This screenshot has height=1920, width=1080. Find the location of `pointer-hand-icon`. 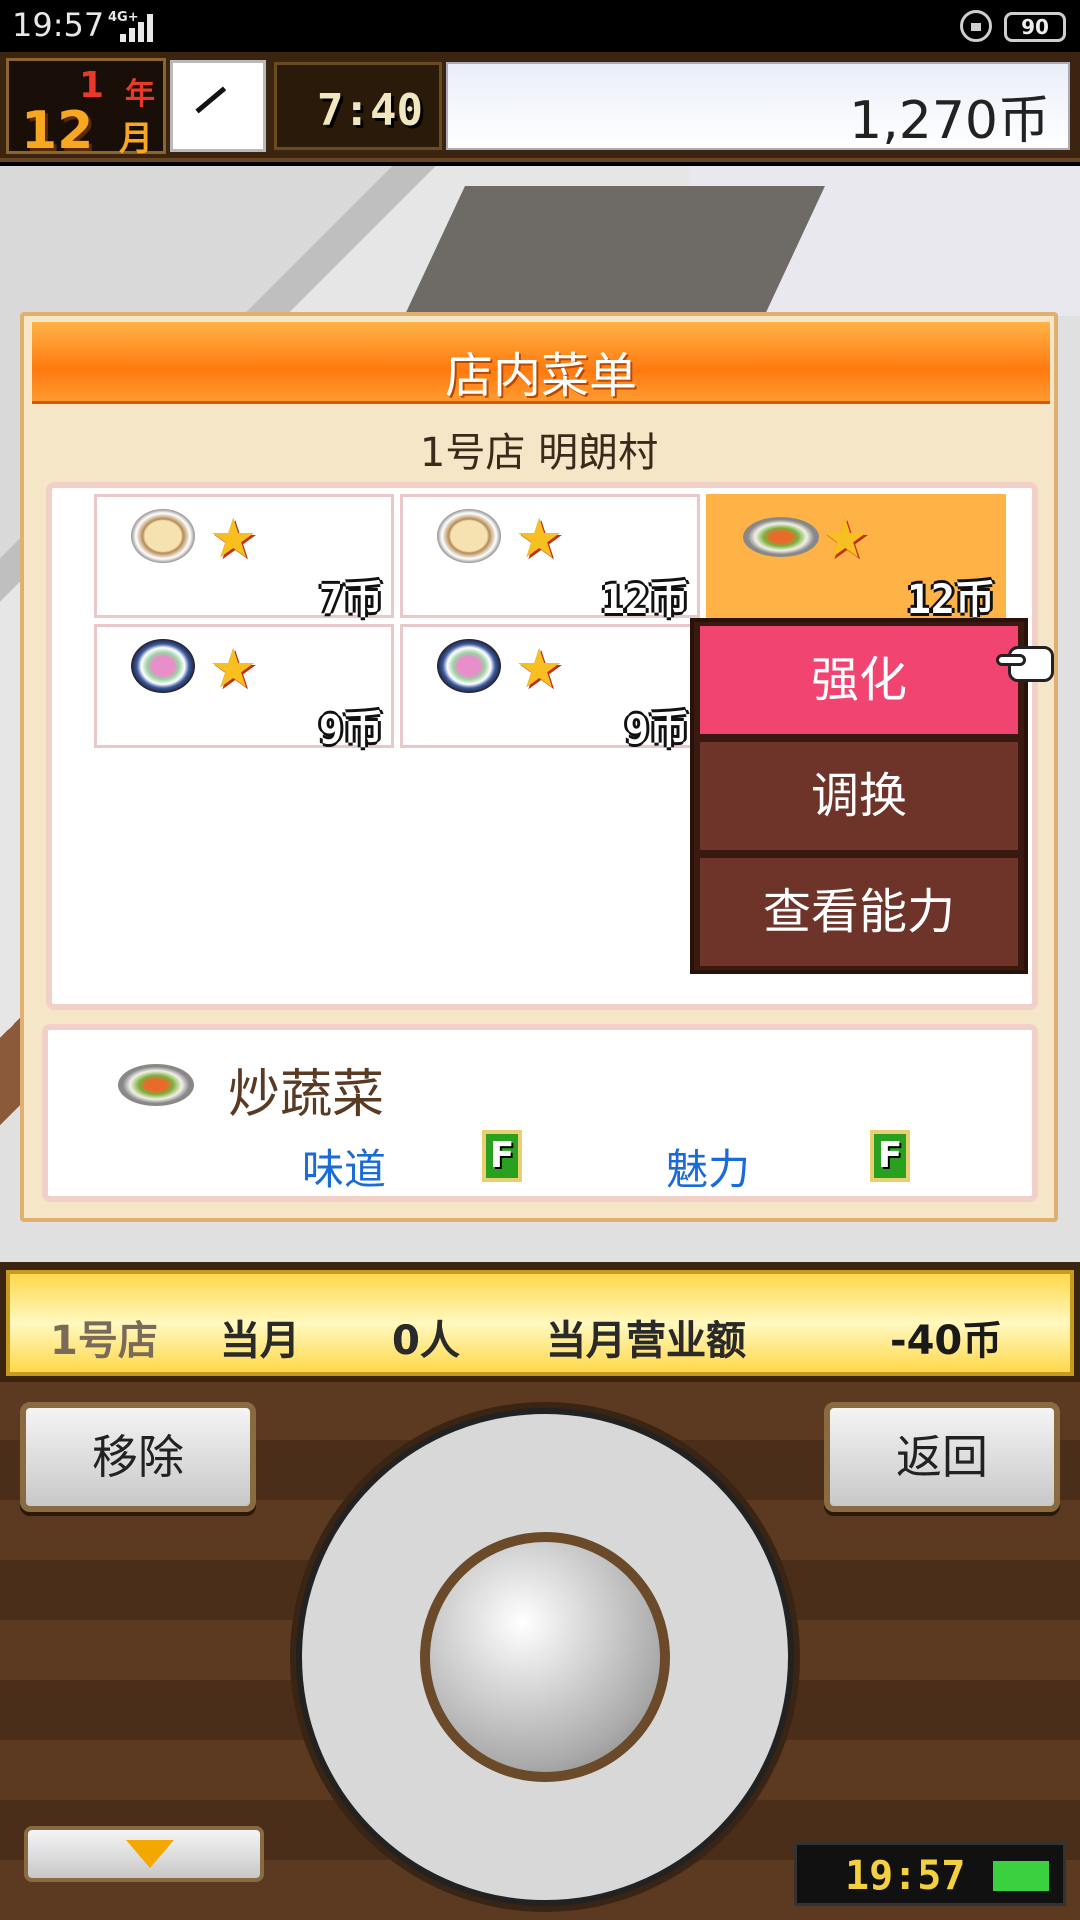

pointer-hand-icon is located at coordinates (1031, 663).